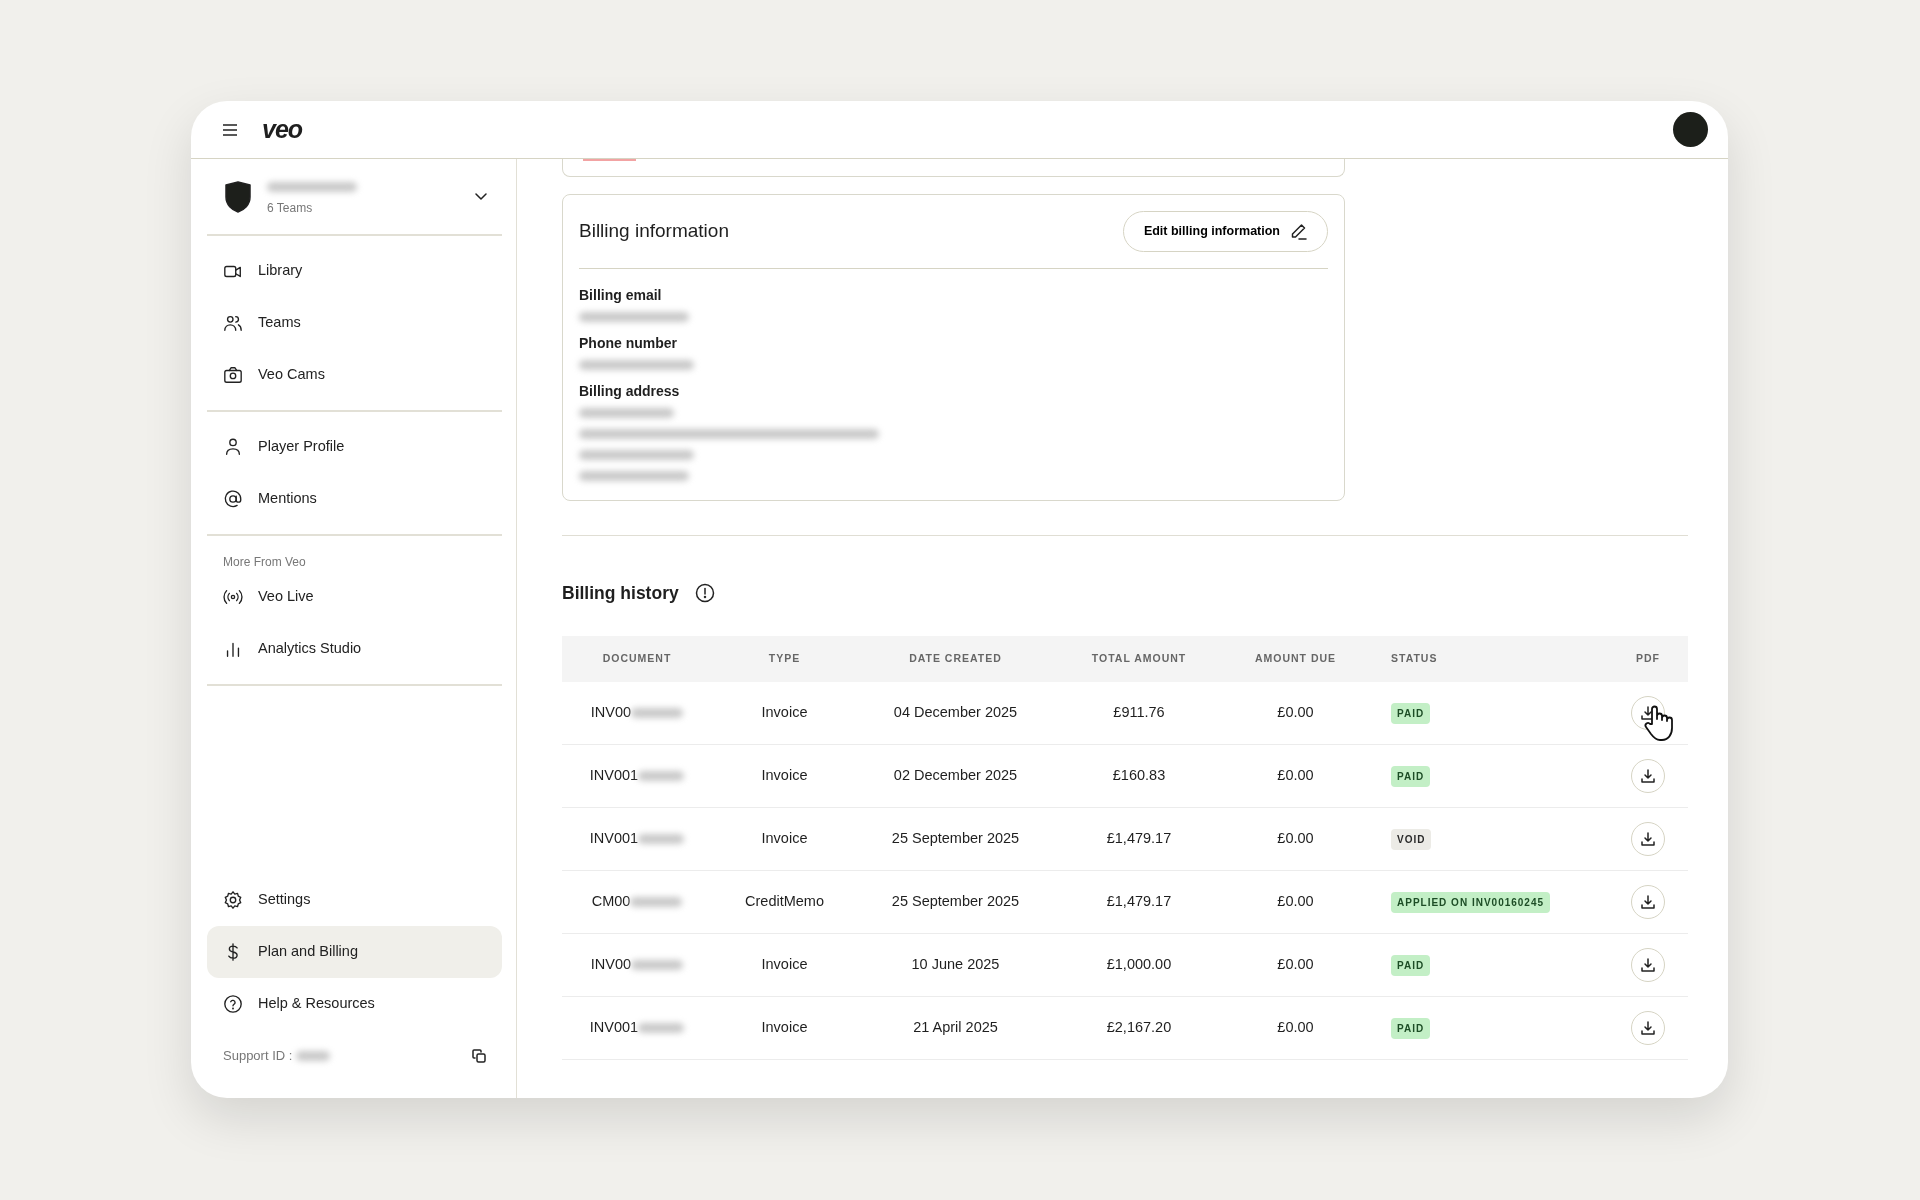 This screenshot has width=1920, height=1200. What do you see at coordinates (955, 1027) in the screenshot?
I see `table-cell: 21 April 2025` at bounding box center [955, 1027].